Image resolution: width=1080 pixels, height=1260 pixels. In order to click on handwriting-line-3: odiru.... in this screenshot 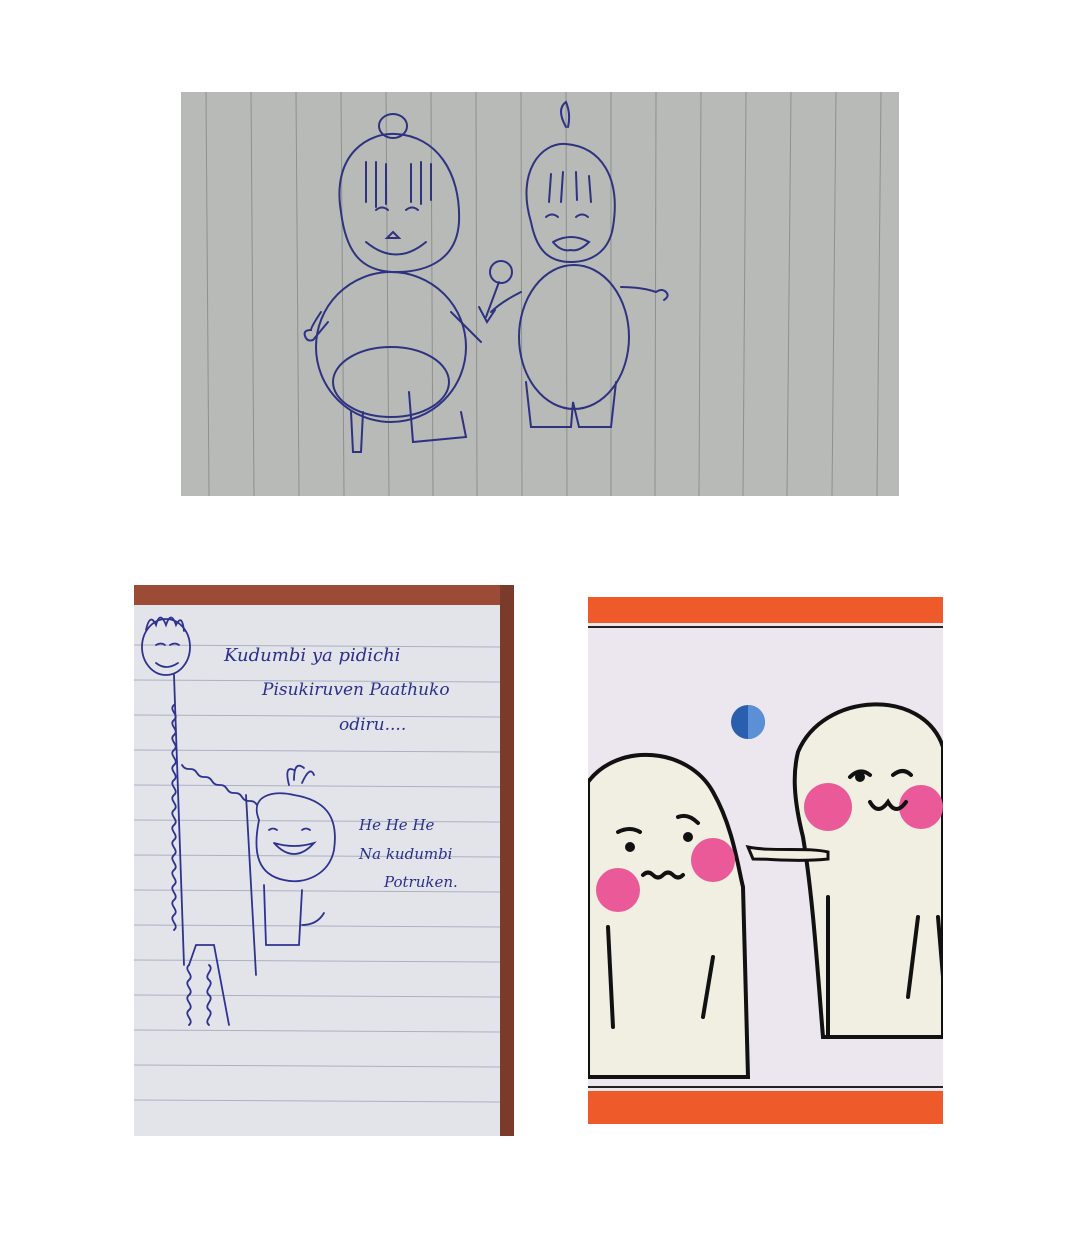, I will do `click(372, 725)`.